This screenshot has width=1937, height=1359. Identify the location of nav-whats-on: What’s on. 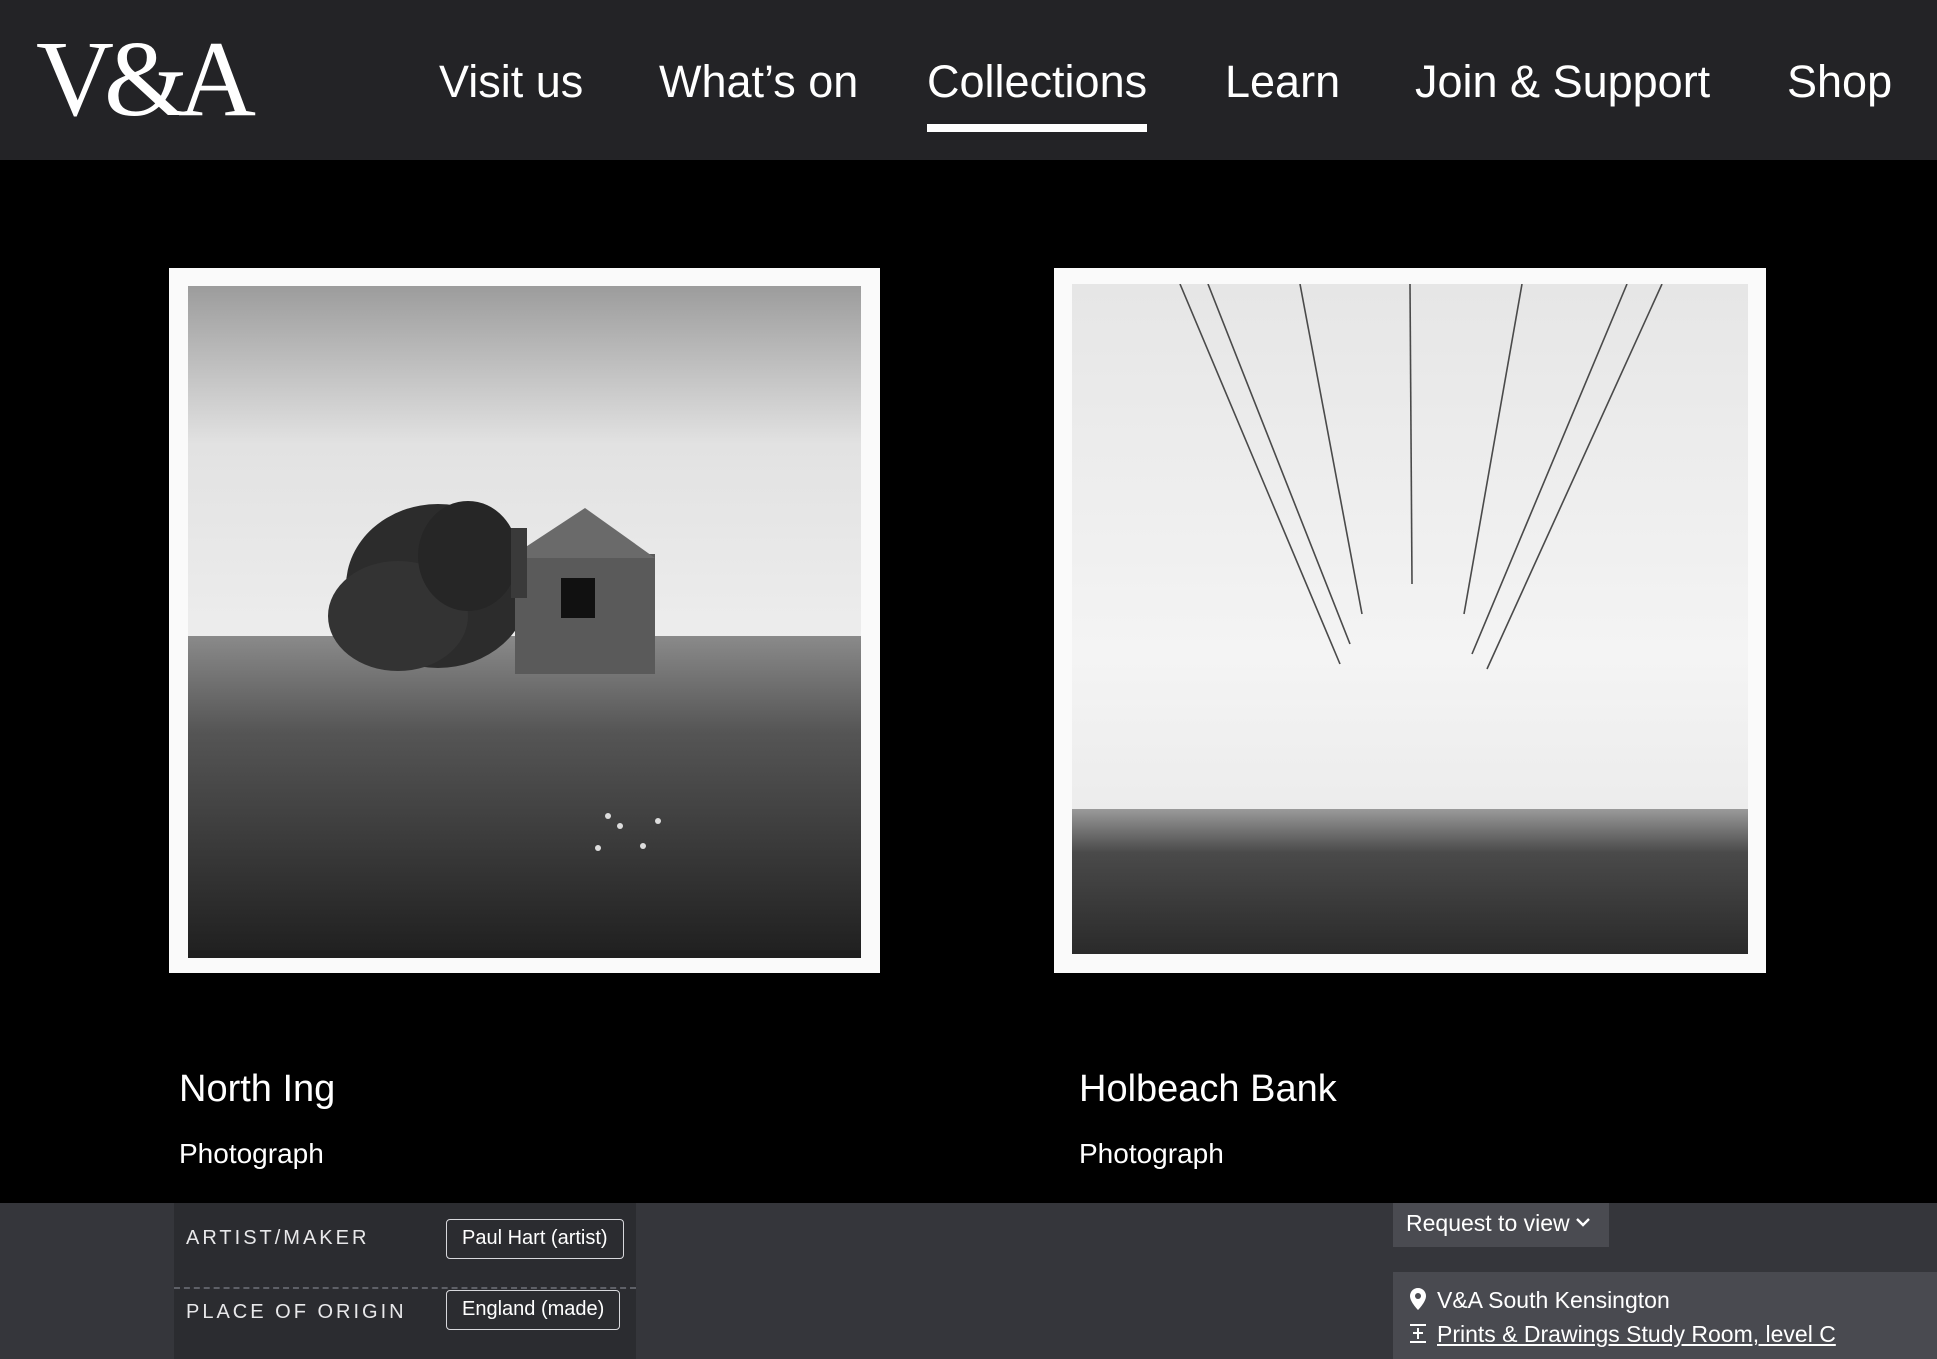
(758, 82).